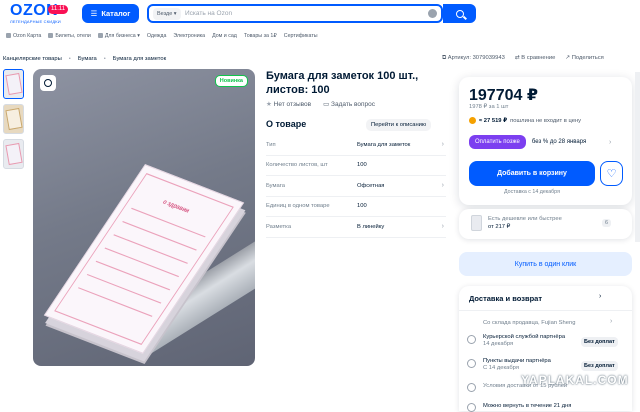 This screenshot has width=640, height=412. What do you see at coordinates (546, 120) in the screenshot?
I see `duty-text: пошлина не входит в цену` at bounding box center [546, 120].